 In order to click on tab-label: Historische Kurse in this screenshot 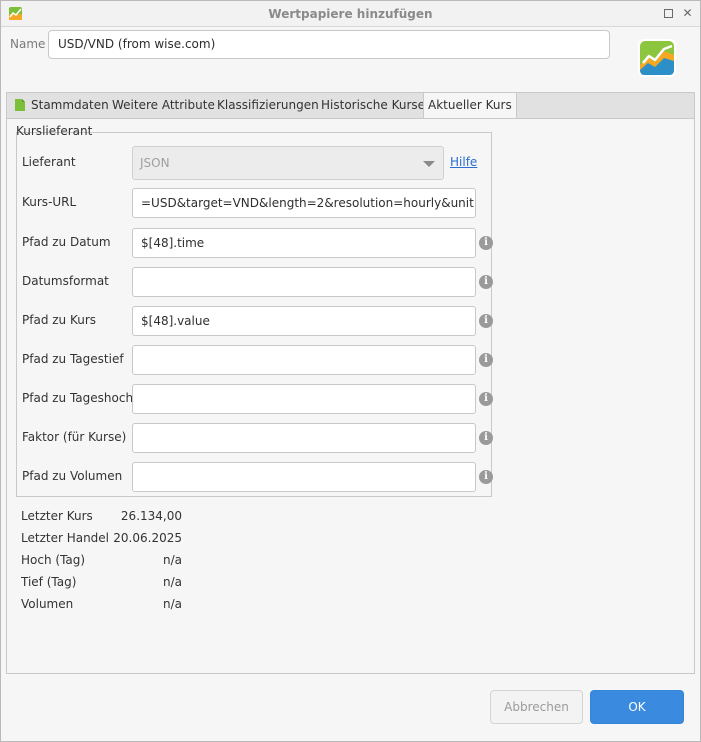, I will do `click(373, 105)`.